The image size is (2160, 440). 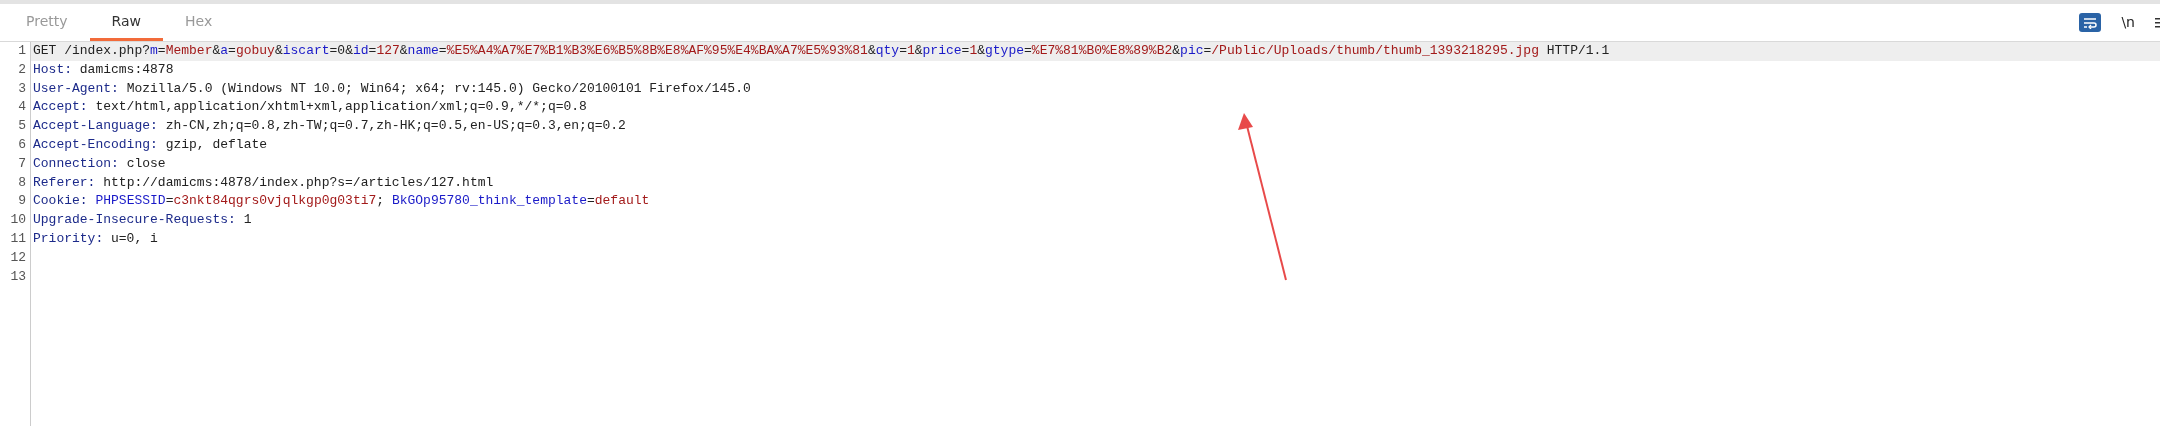 I want to click on line-number: 10, so click(x=18, y=220).